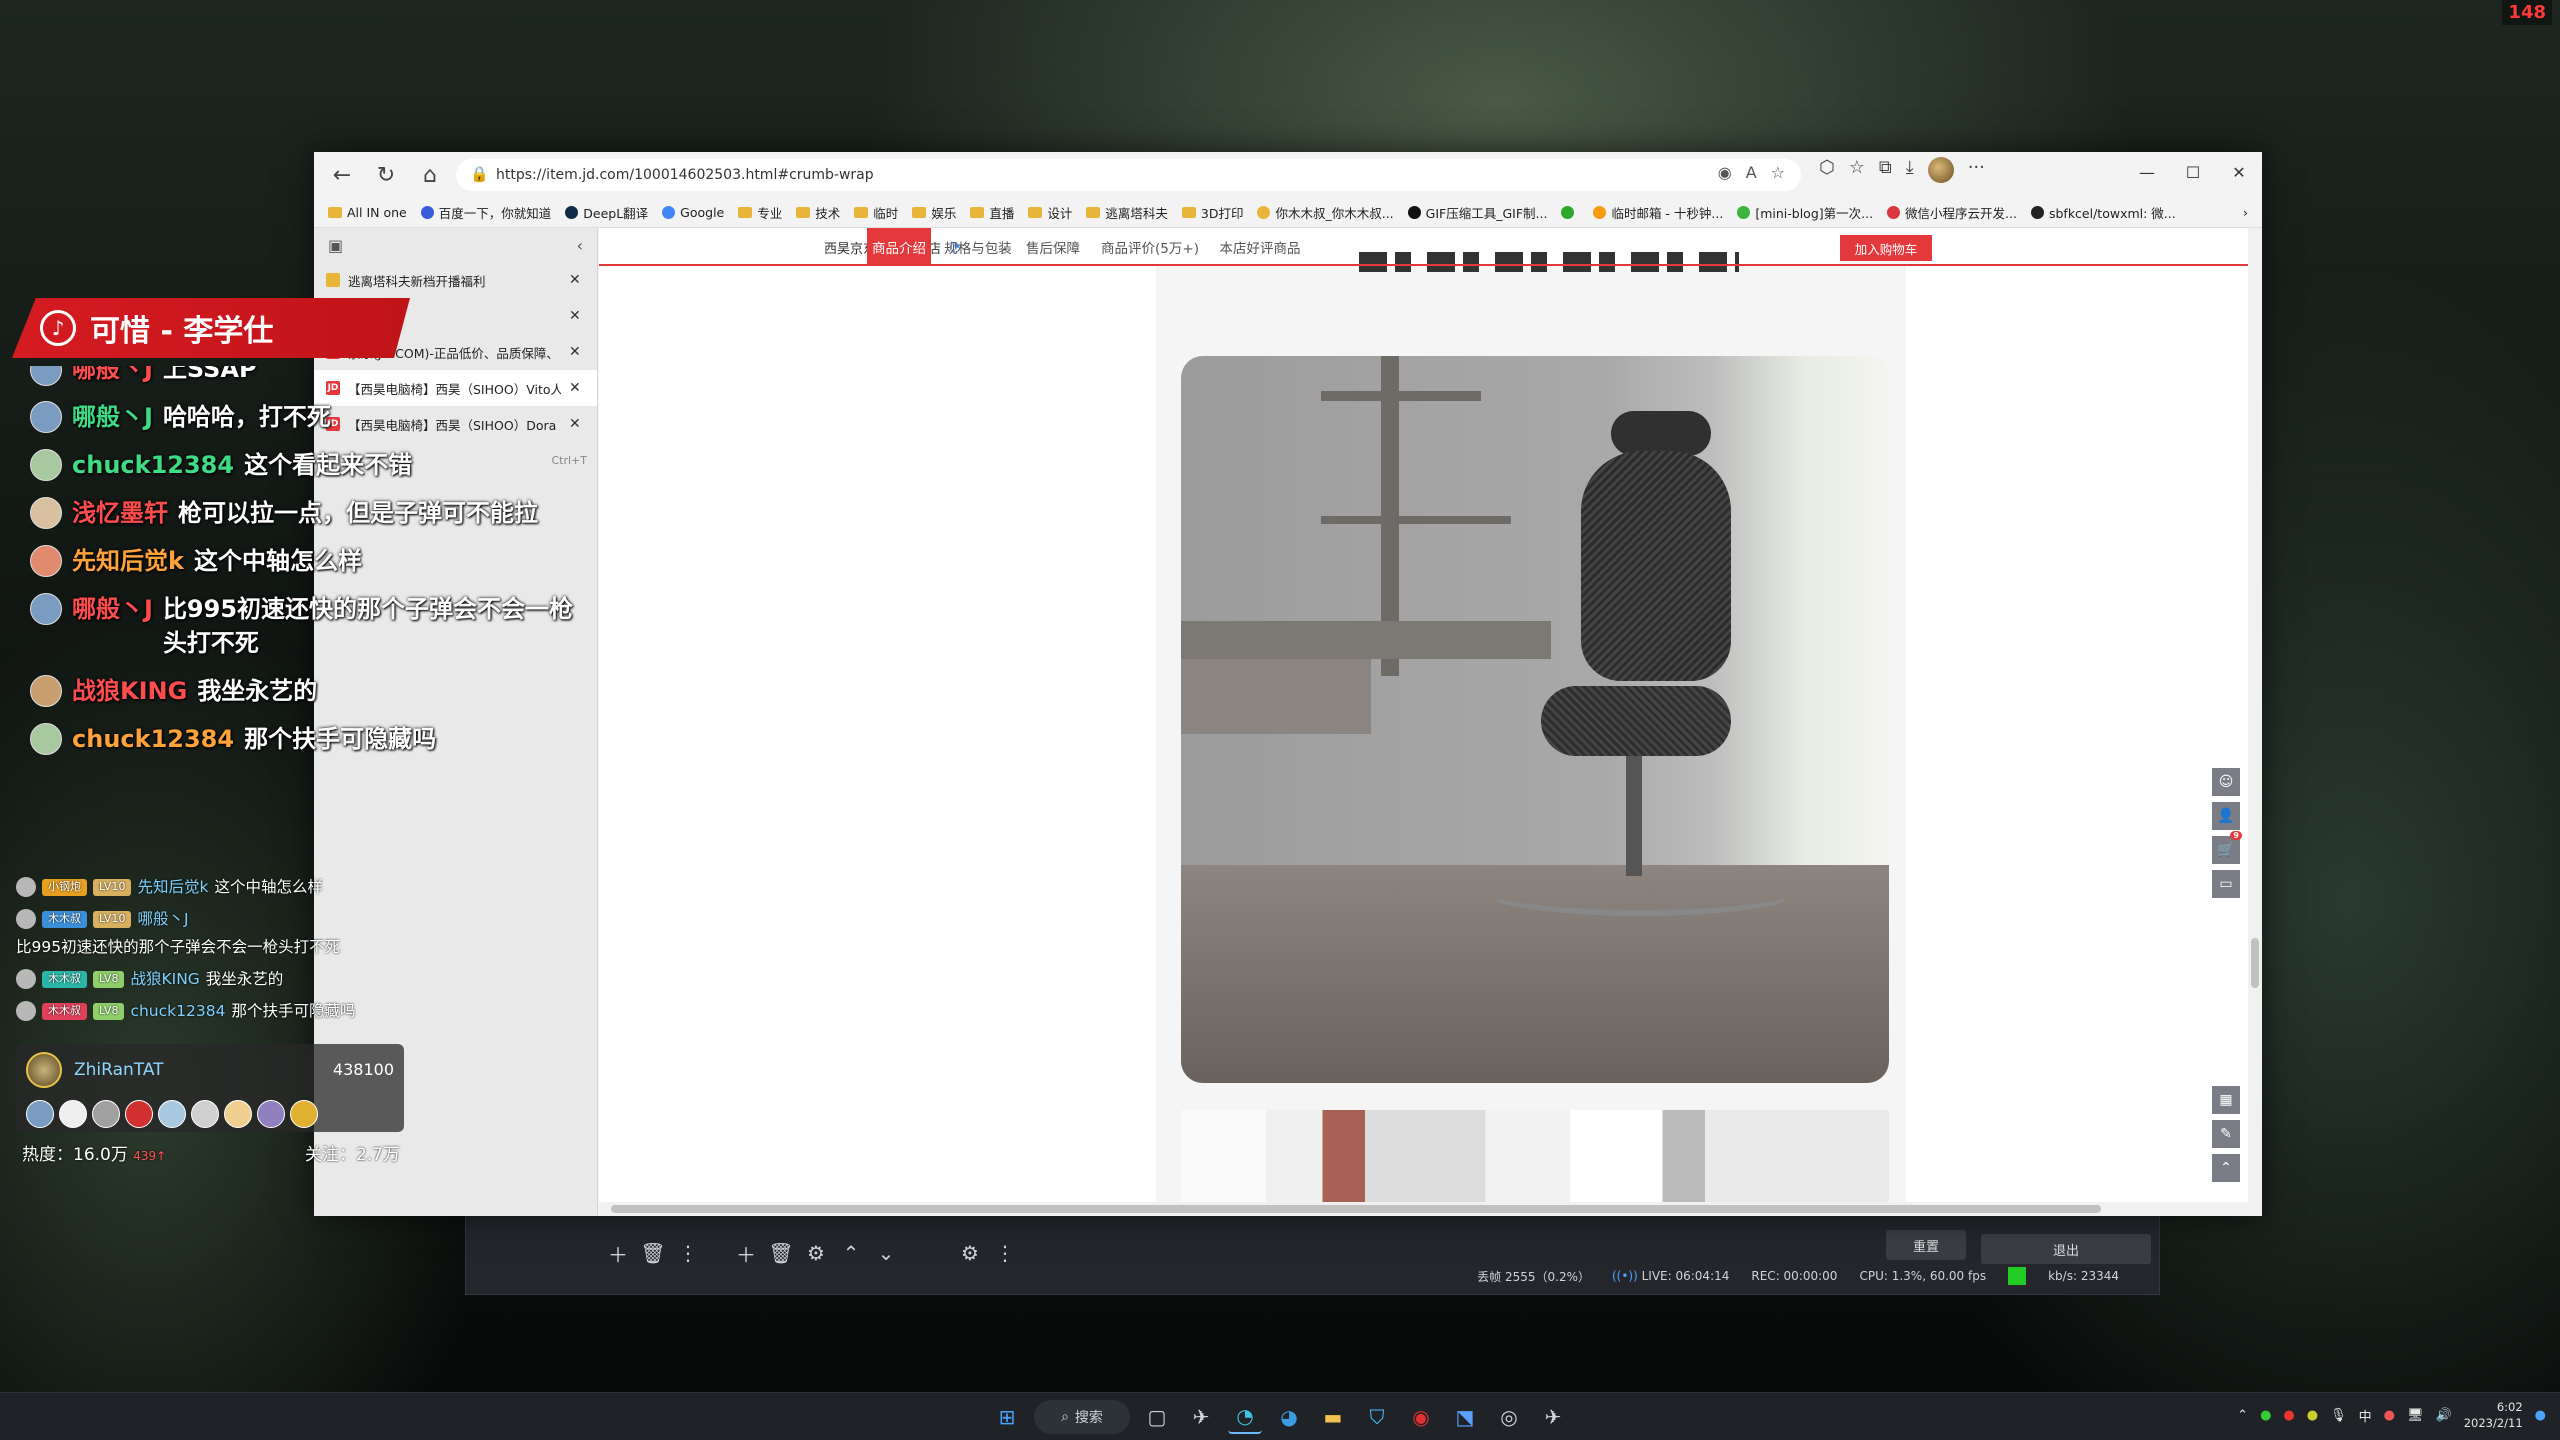 Image resolution: width=2560 pixels, height=1440 pixels. I want to click on cart-count-badge: 9, so click(2236, 835).